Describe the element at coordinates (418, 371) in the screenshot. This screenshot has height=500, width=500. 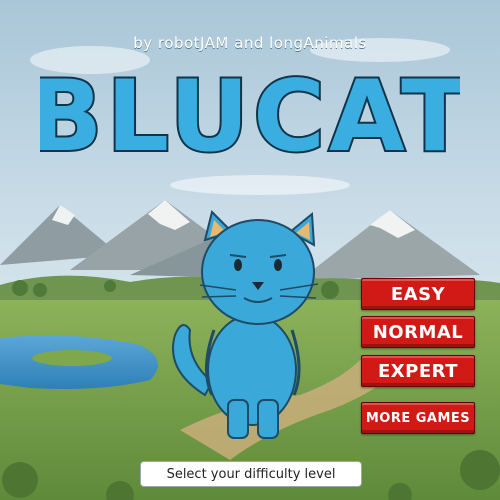
I see `expert-button: EXPERT` at that location.